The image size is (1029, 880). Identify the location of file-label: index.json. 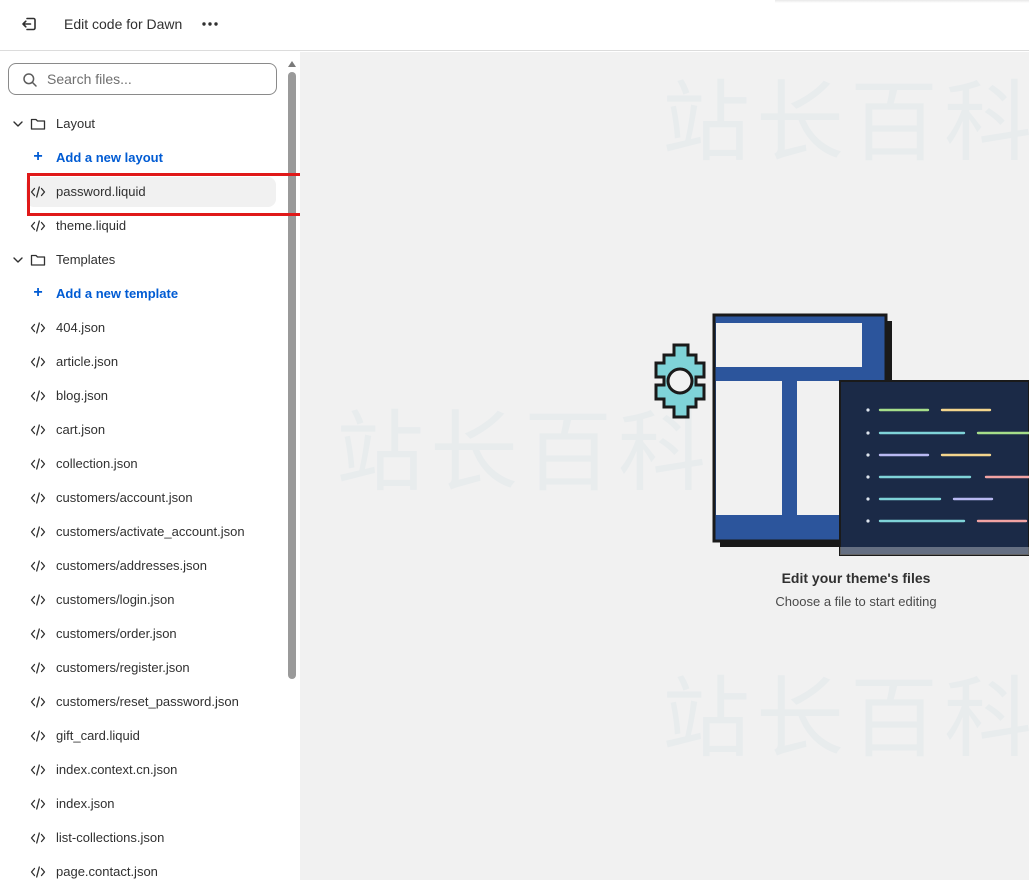
(85, 803).